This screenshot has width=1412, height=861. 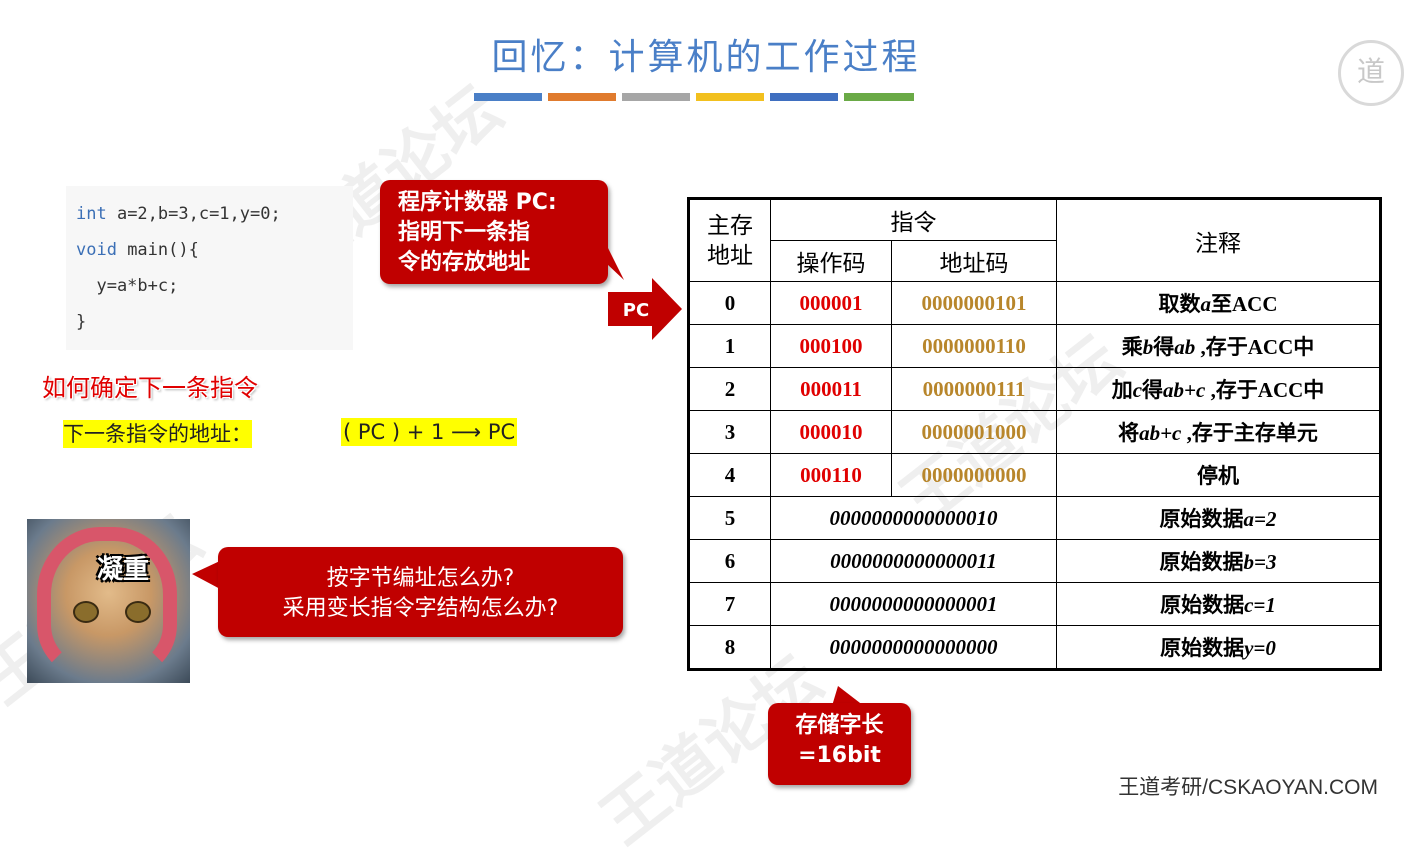 I want to click on code-line-3: y=a*b+c;, so click(x=127, y=286).